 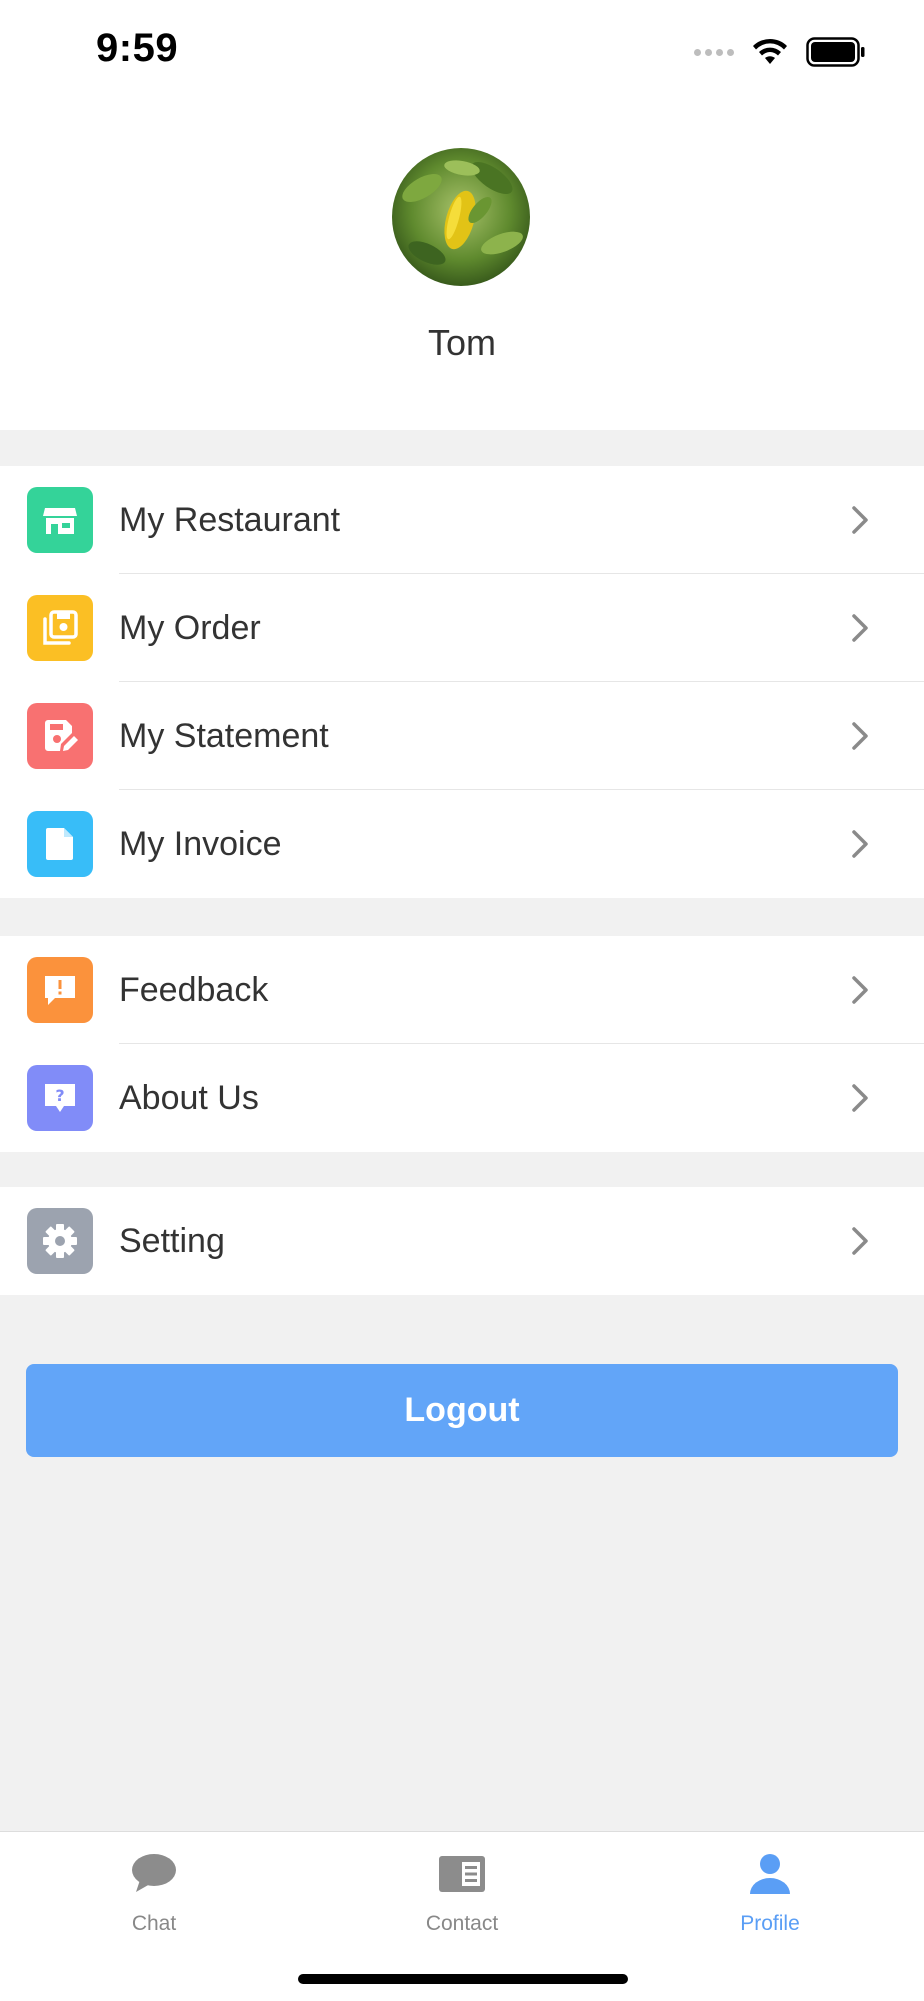 What do you see at coordinates (60, 628) in the screenshot?
I see `order-icon` at bounding box center [60, 628].